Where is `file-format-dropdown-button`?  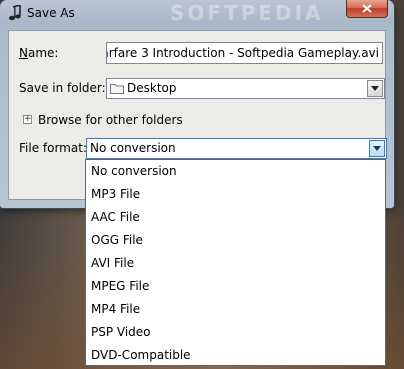 file-format-dropdown-button is located at coordinates (377, 148).